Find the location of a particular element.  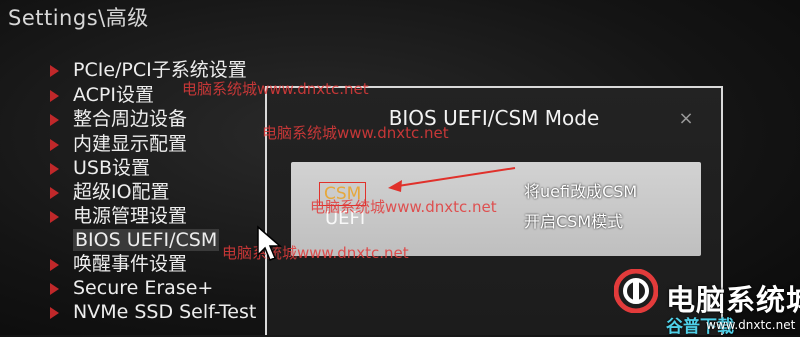

annotation-text-2: 开启CSM模式 is located at coordinates (574, 221).